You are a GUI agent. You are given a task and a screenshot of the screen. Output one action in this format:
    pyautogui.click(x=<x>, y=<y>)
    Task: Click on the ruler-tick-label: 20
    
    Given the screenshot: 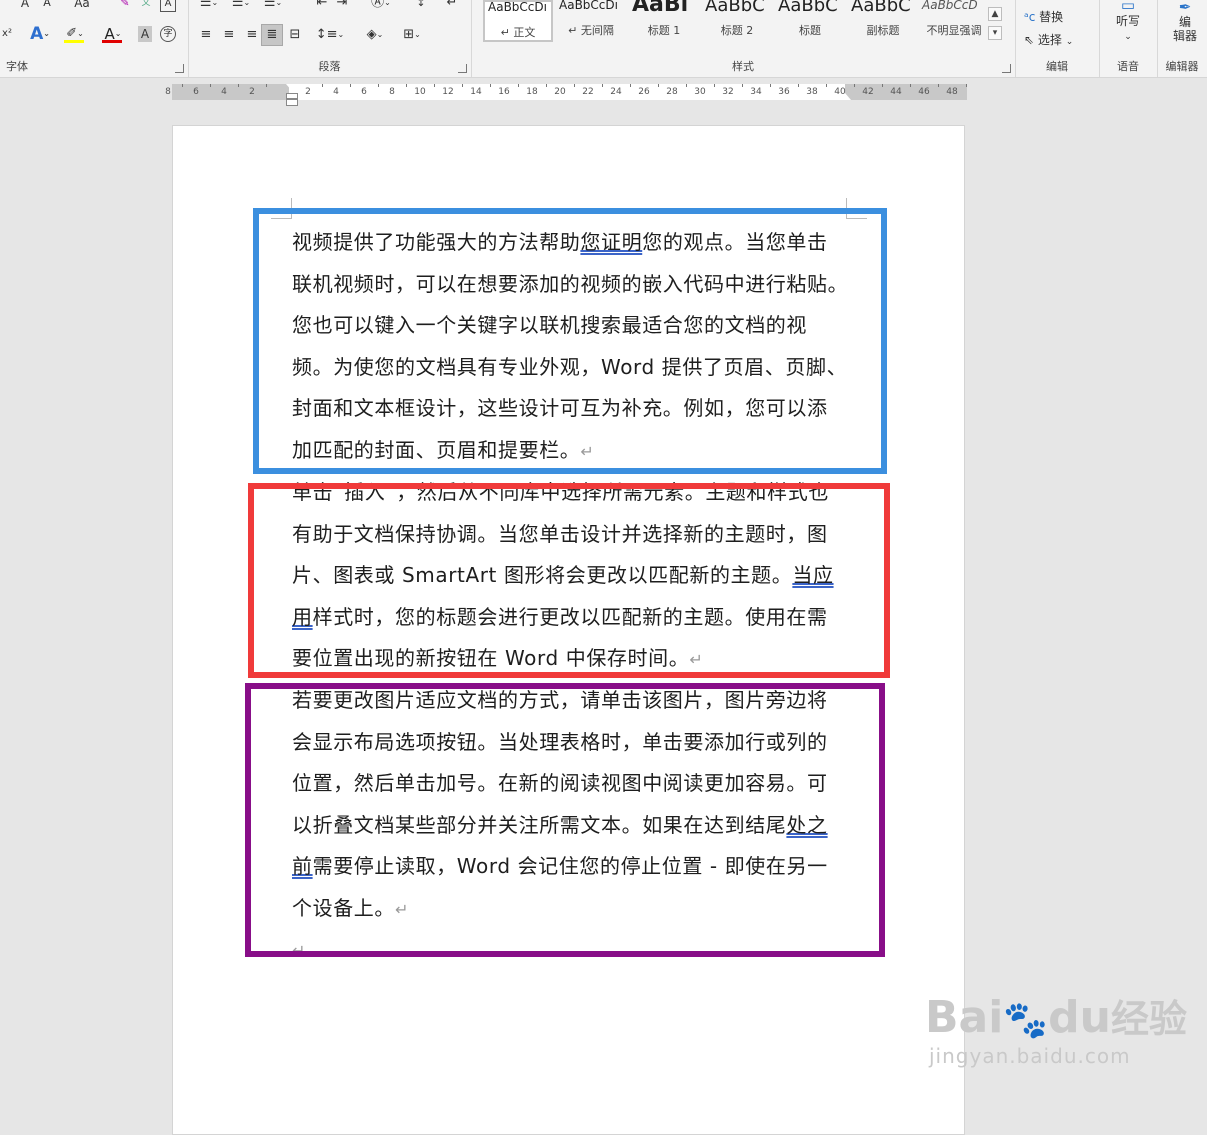 What is the action you would take?
    pyautogui.click(x=560, y=92)
    